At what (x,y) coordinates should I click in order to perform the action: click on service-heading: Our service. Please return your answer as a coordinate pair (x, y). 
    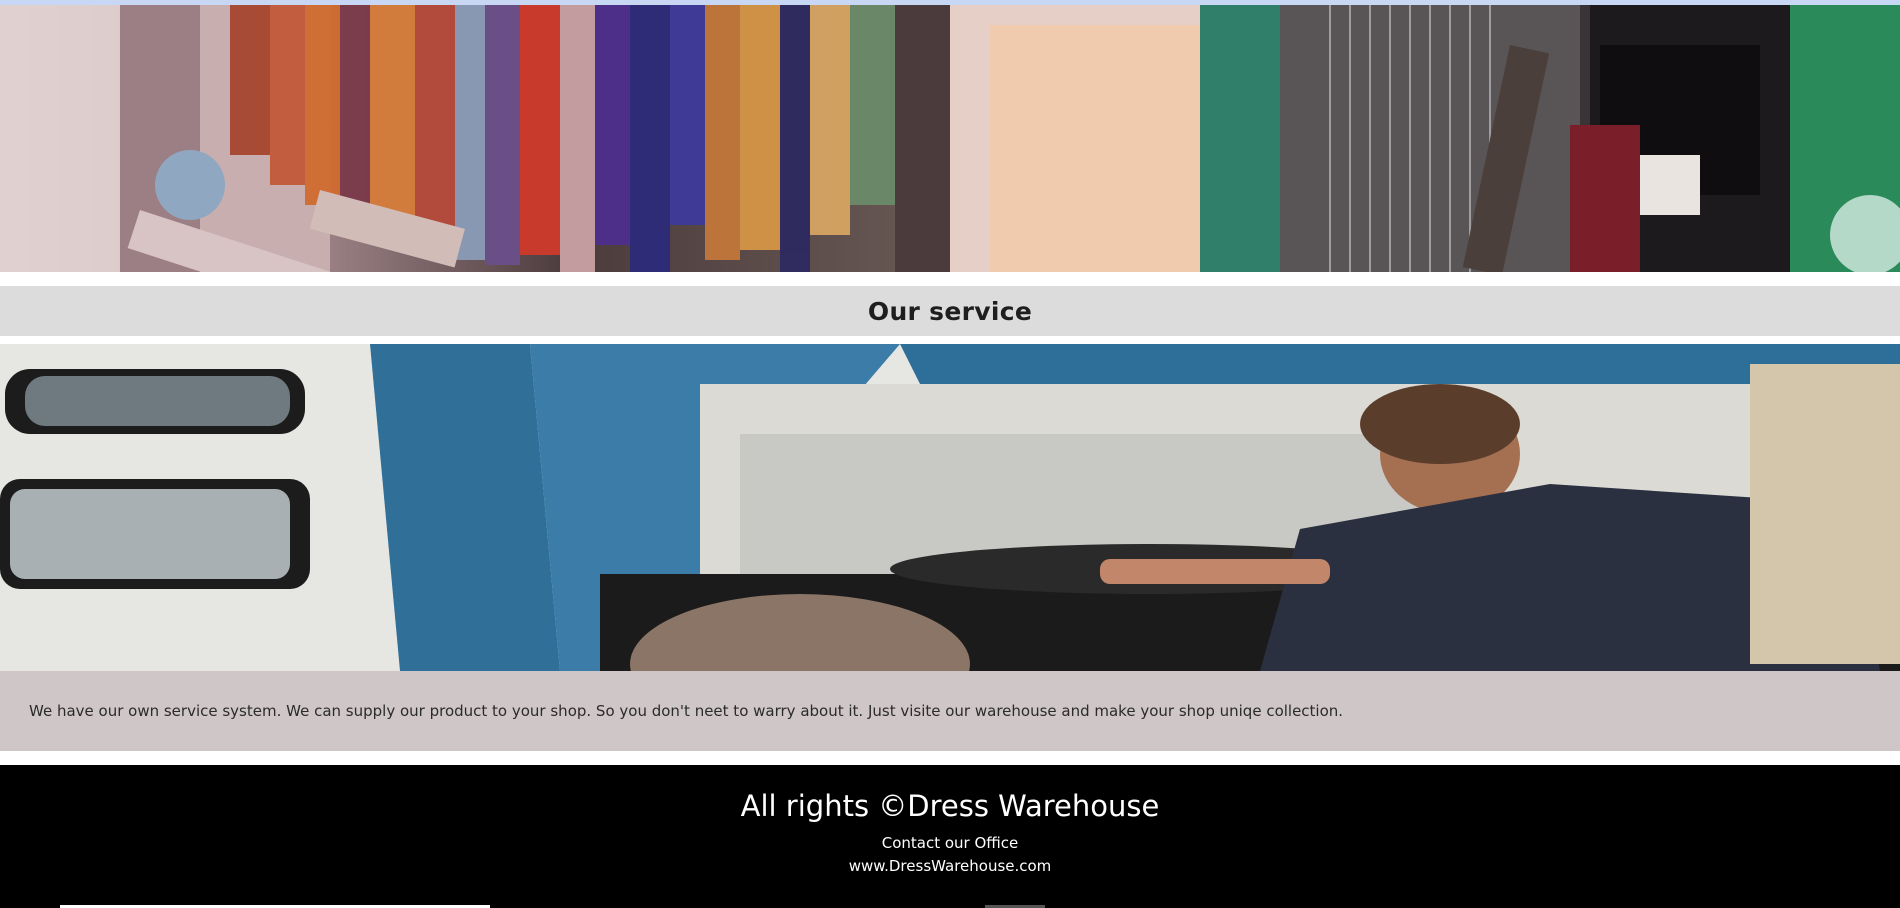
    Looking at the image, I should click on (950, 311).